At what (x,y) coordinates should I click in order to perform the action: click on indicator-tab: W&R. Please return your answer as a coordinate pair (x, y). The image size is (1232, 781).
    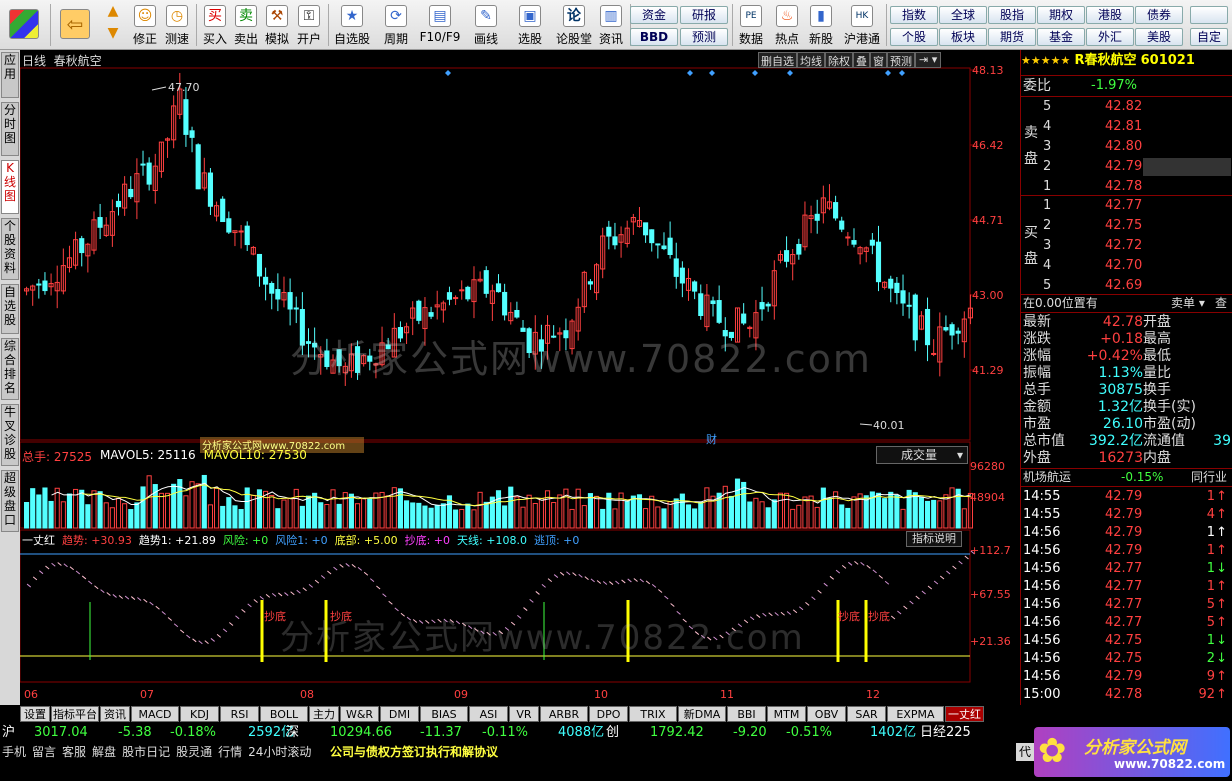
    Looking at the image, I should click on (359, 714).